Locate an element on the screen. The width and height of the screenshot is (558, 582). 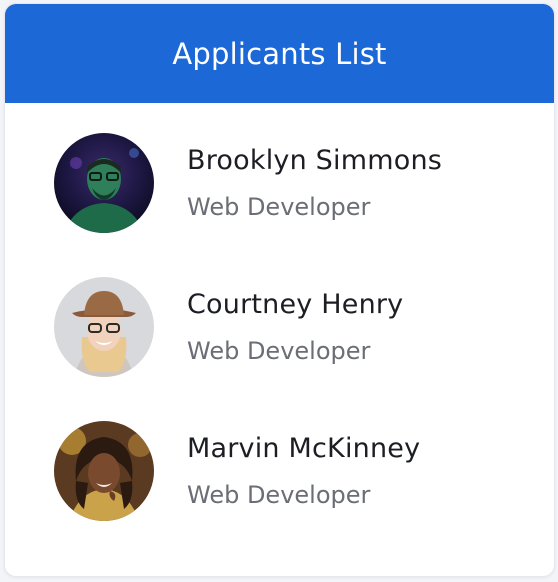
applicant-name: Marvin McKinney is located at coordinates (304, 448).